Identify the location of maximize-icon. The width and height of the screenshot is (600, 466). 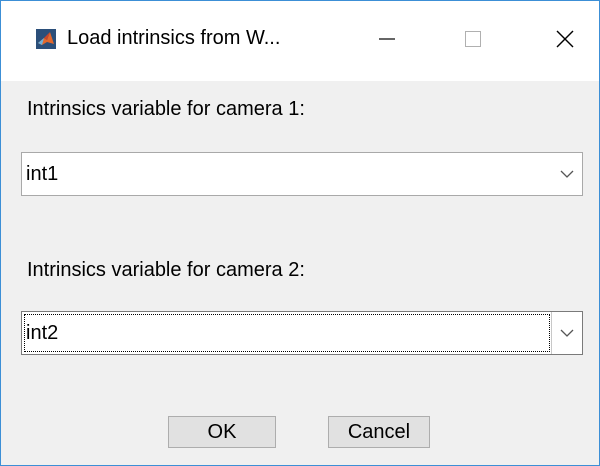
(473, 39).